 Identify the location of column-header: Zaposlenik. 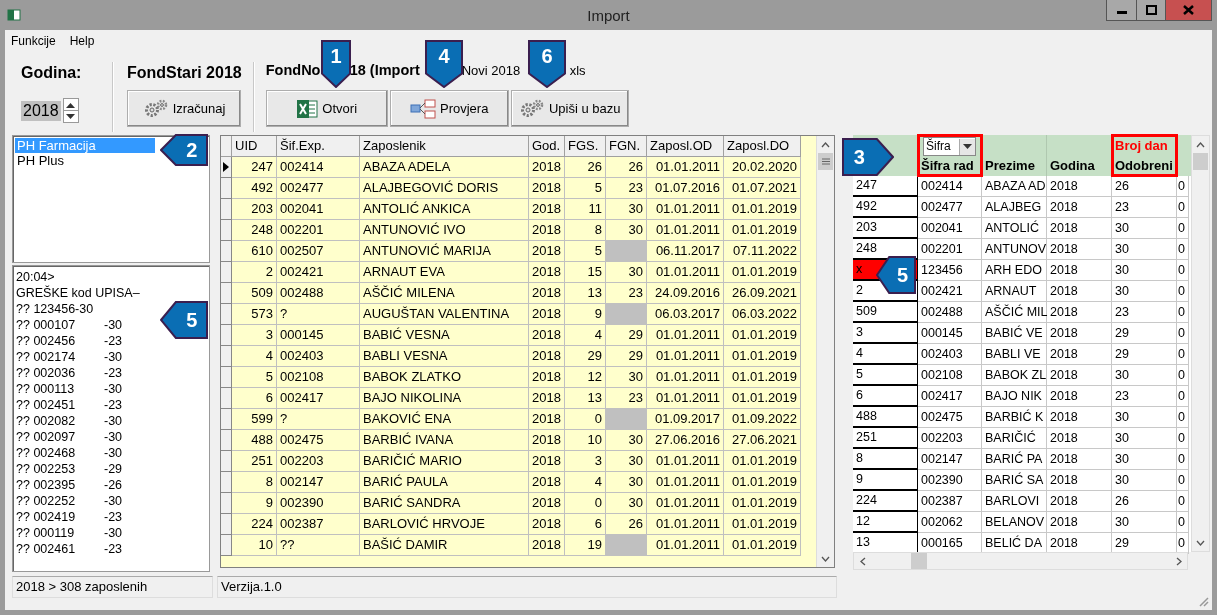
(444, 146).